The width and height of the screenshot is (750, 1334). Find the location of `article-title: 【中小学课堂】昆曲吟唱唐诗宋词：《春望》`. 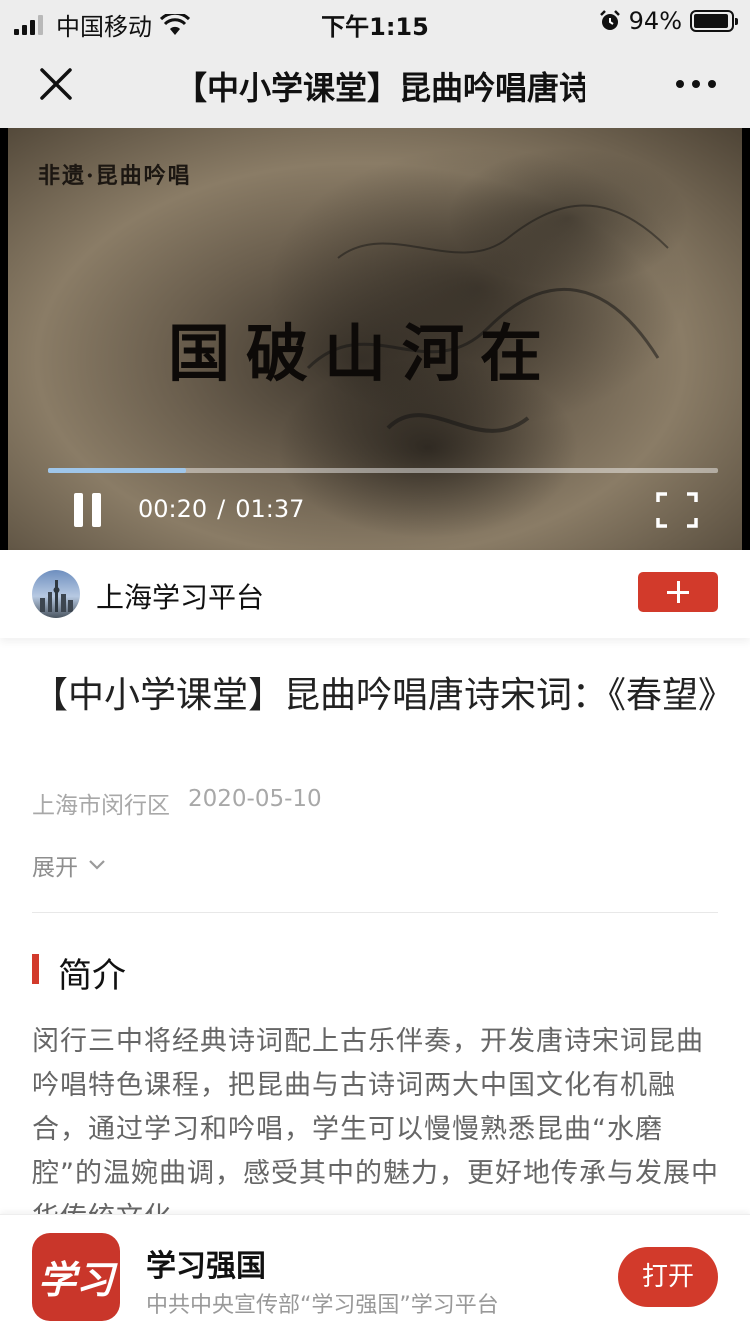

article-title: 【中小学课堂】昆曲吟唱唐诗宋词：《春望》 is located at coordinates (383, 695).